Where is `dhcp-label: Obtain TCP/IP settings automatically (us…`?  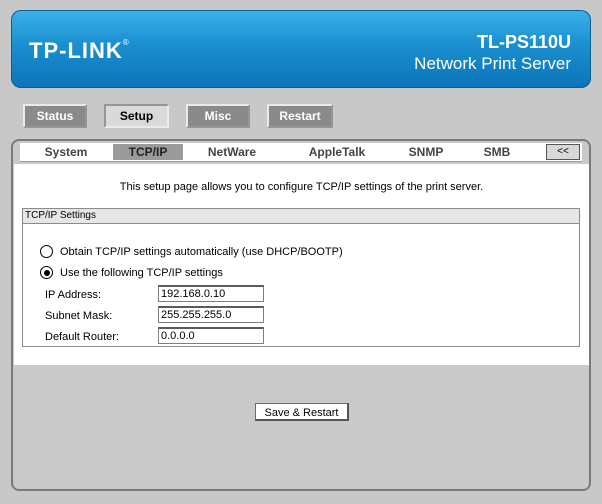
dhcp-label: Obtain TCP/IP settings automatically (us… is located at coordinates (201, 251).